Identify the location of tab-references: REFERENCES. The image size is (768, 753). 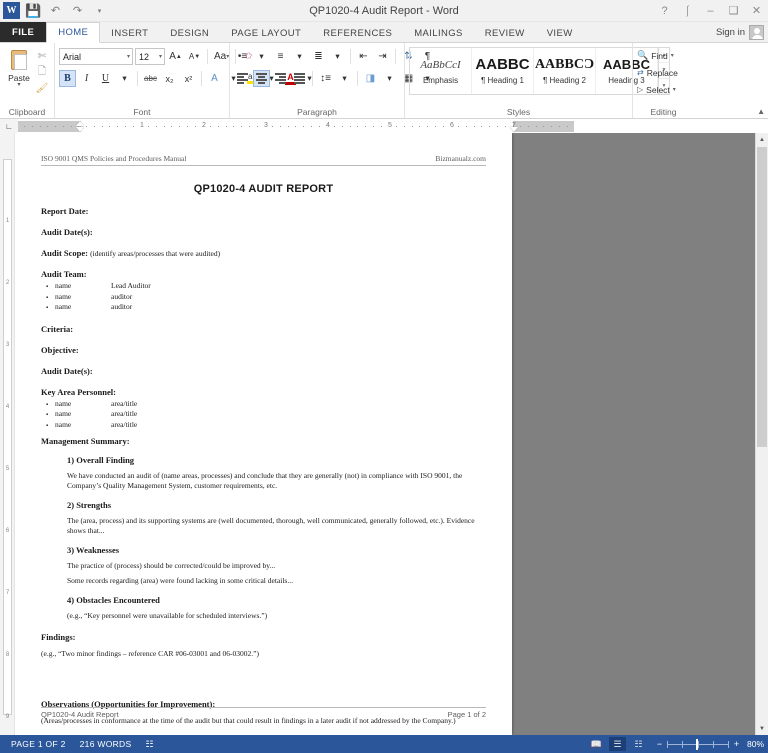
(357, 33).